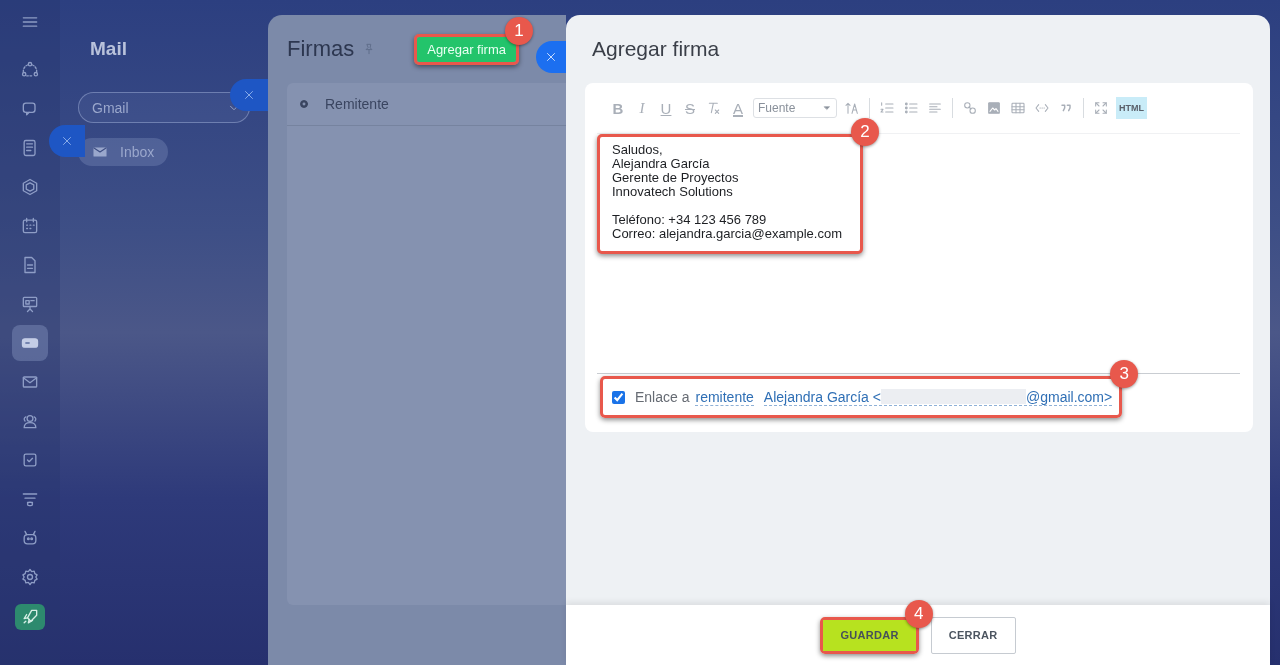  Describe the element at coordinates (1131, 108) in the screenshot. I see `html-button: HTML` at that location.